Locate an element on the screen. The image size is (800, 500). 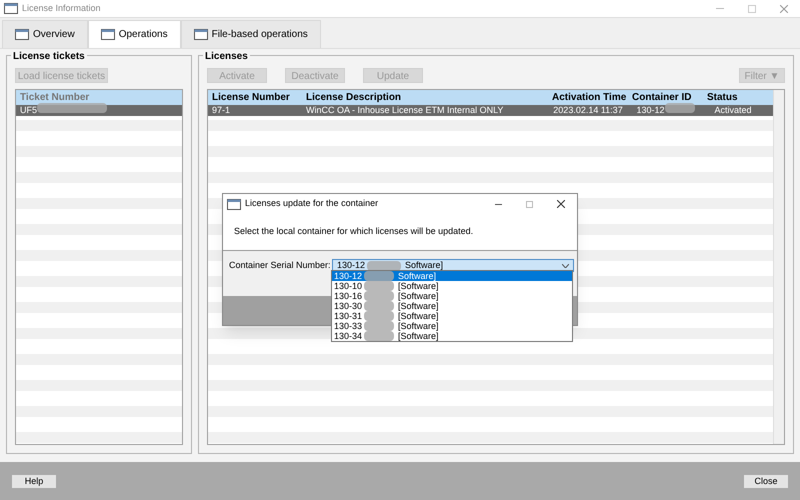
table-cell-text: WinCC OA - Inhouse License ETM Internal ONLY is located at coordinates (405, 110).